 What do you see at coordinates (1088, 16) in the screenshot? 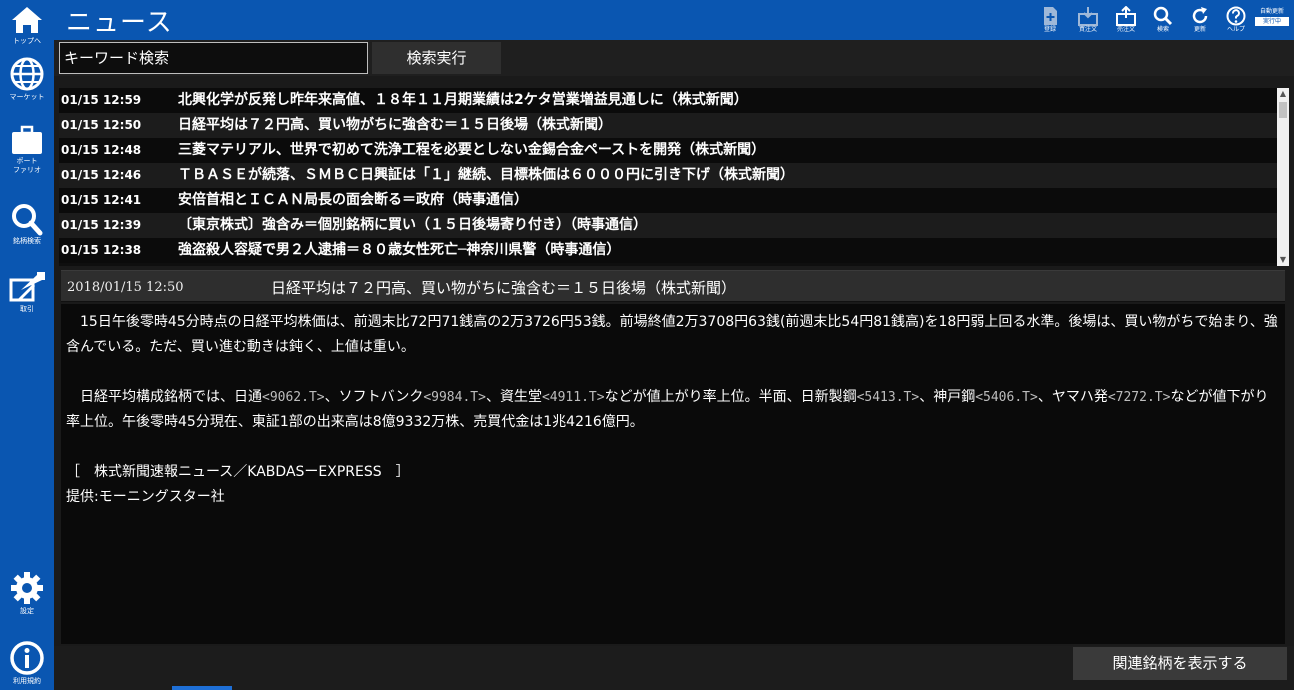
I see `buy-order-icon` at bounding box center [1088, 16].